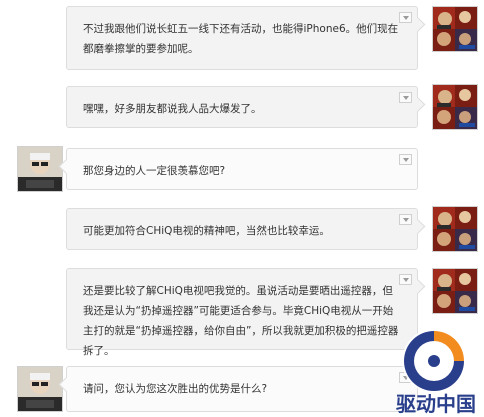  I want to click on watermark-text: 驱动中国, so click(436, 404).